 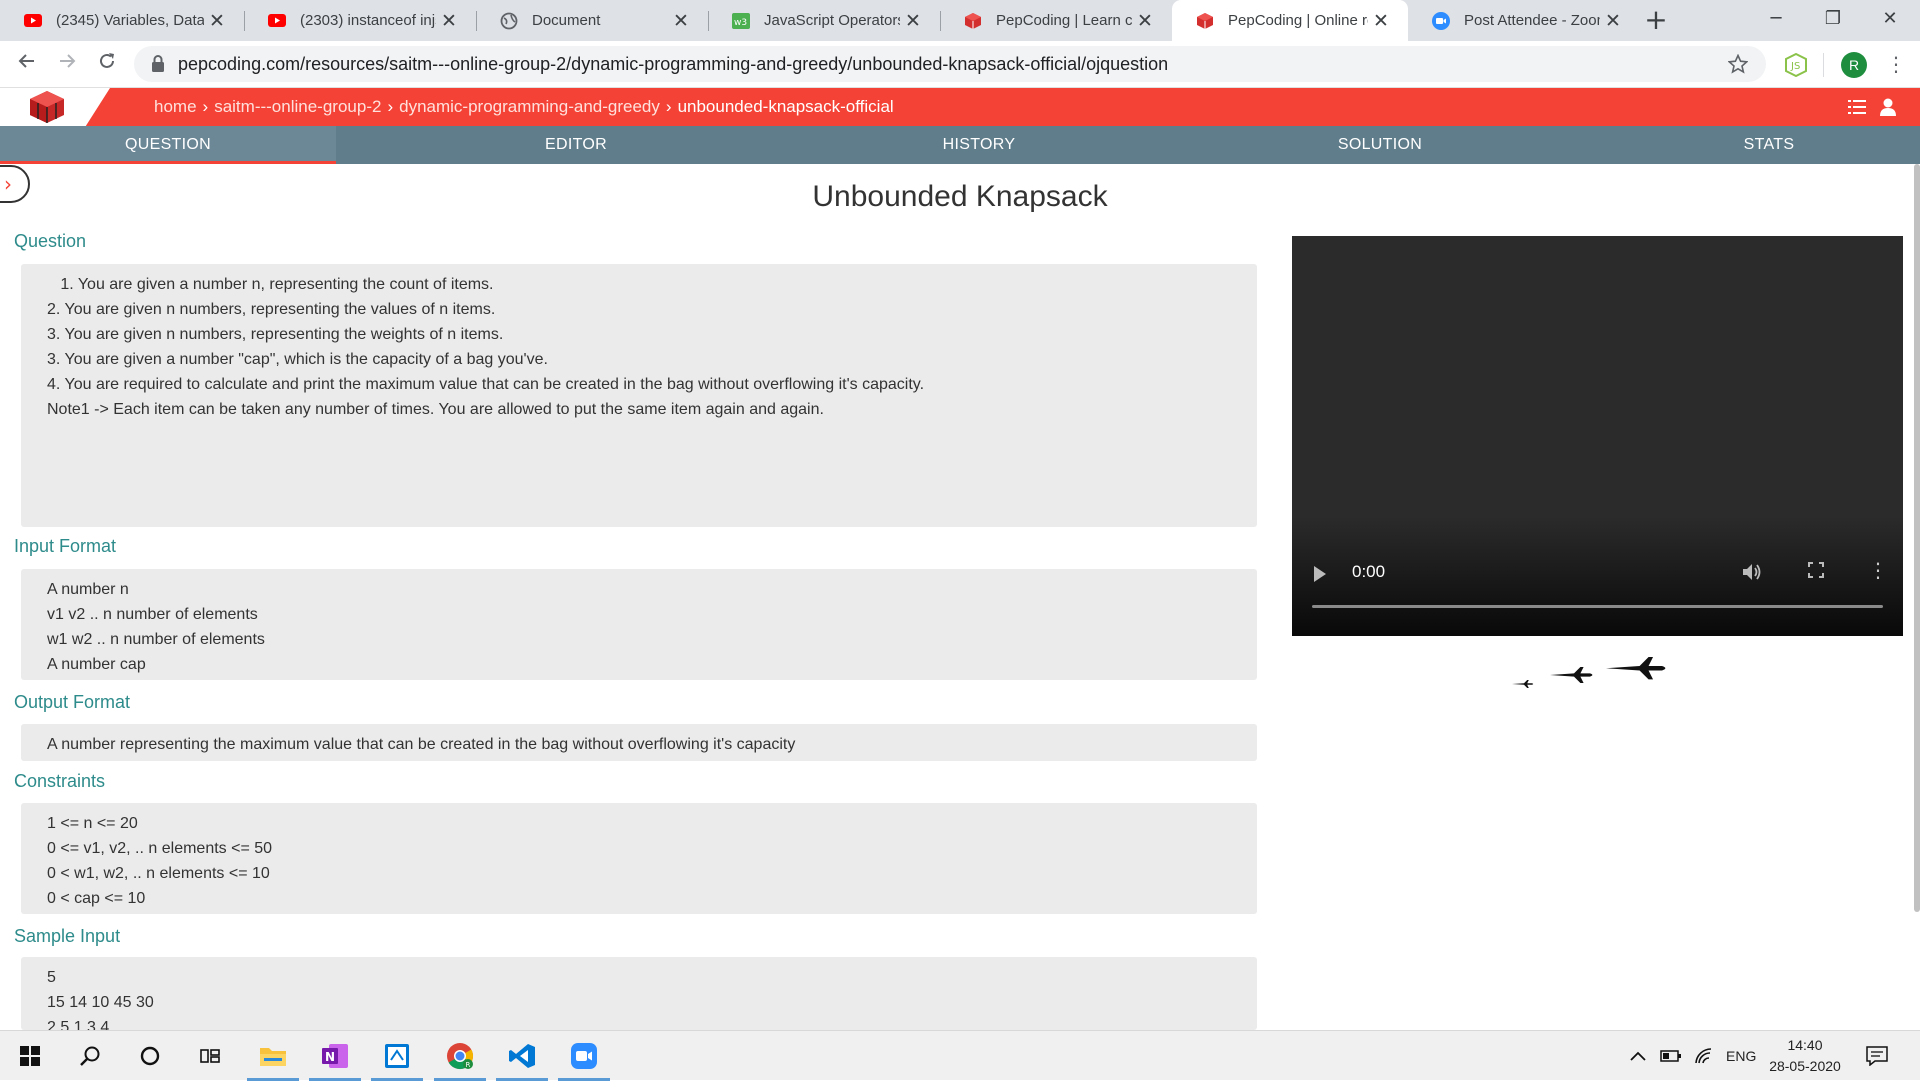 I want to click on speed-normal-icon, so click(x=1571, y=675).